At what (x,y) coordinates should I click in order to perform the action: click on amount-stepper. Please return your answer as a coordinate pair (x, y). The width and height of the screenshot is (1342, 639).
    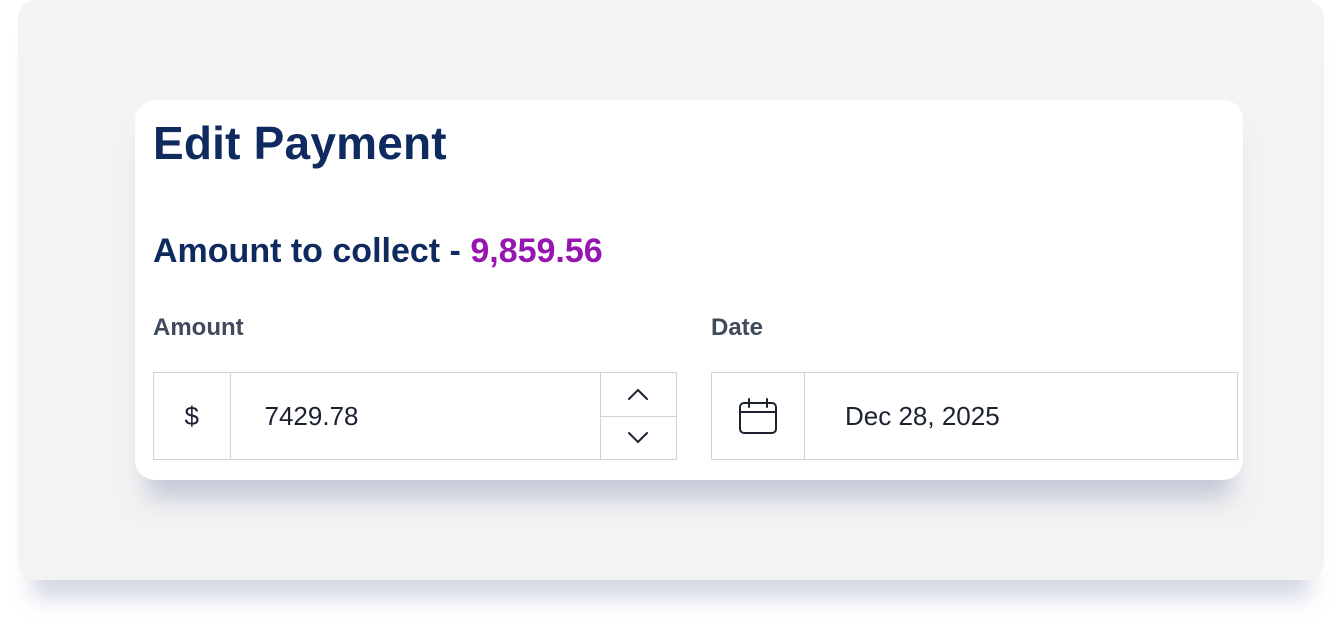
    Looking at the image, I should click on (638, 416).